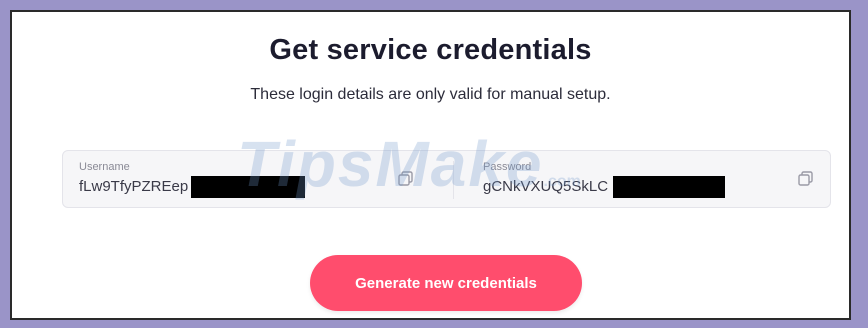  What do you see at coordinates (446, 283) in the screenshot?
I see `generate-credentials-button: Generate new credentials` at bounding box center [446, 283].